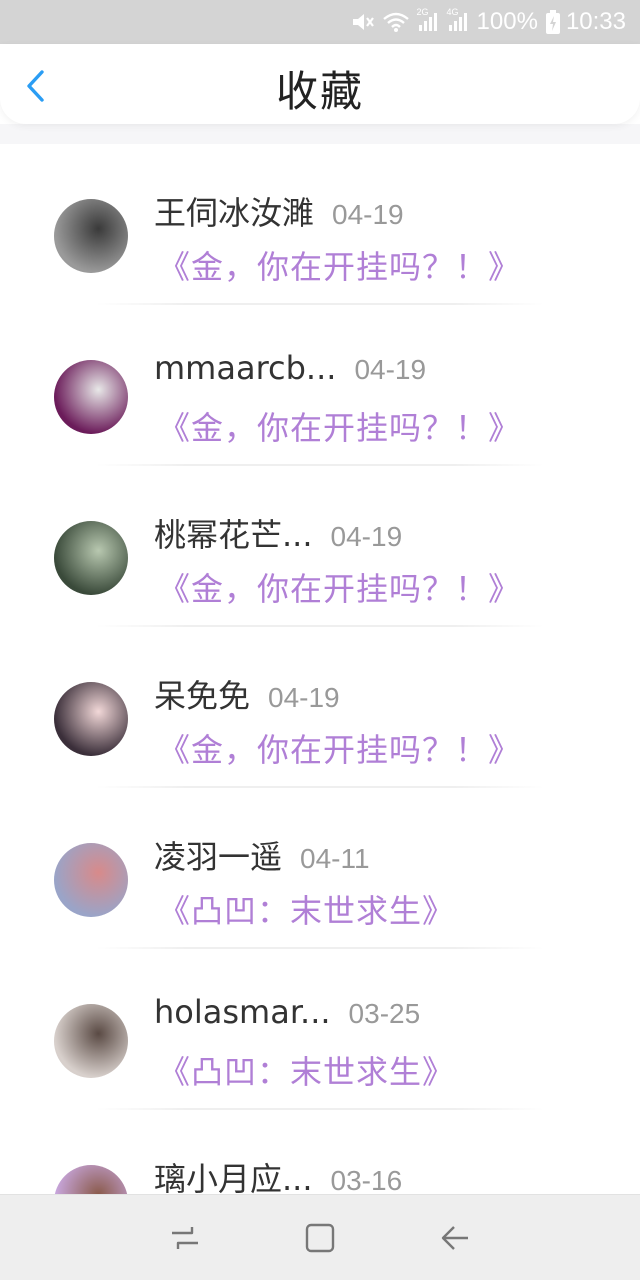  Describe the element at coordinates (319, 91) in the screenshot. I see `page-title: 收藏` at that location.